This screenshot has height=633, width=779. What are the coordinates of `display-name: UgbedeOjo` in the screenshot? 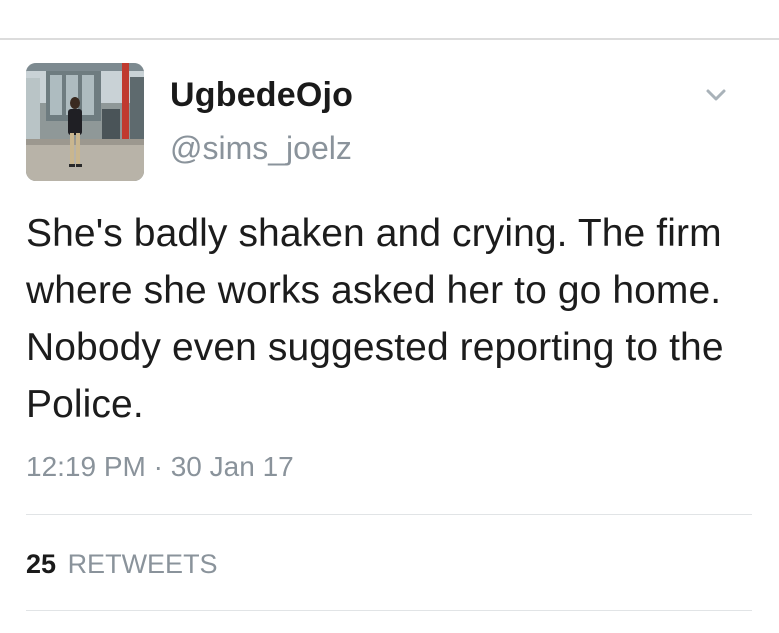 It's located at (261, 95).